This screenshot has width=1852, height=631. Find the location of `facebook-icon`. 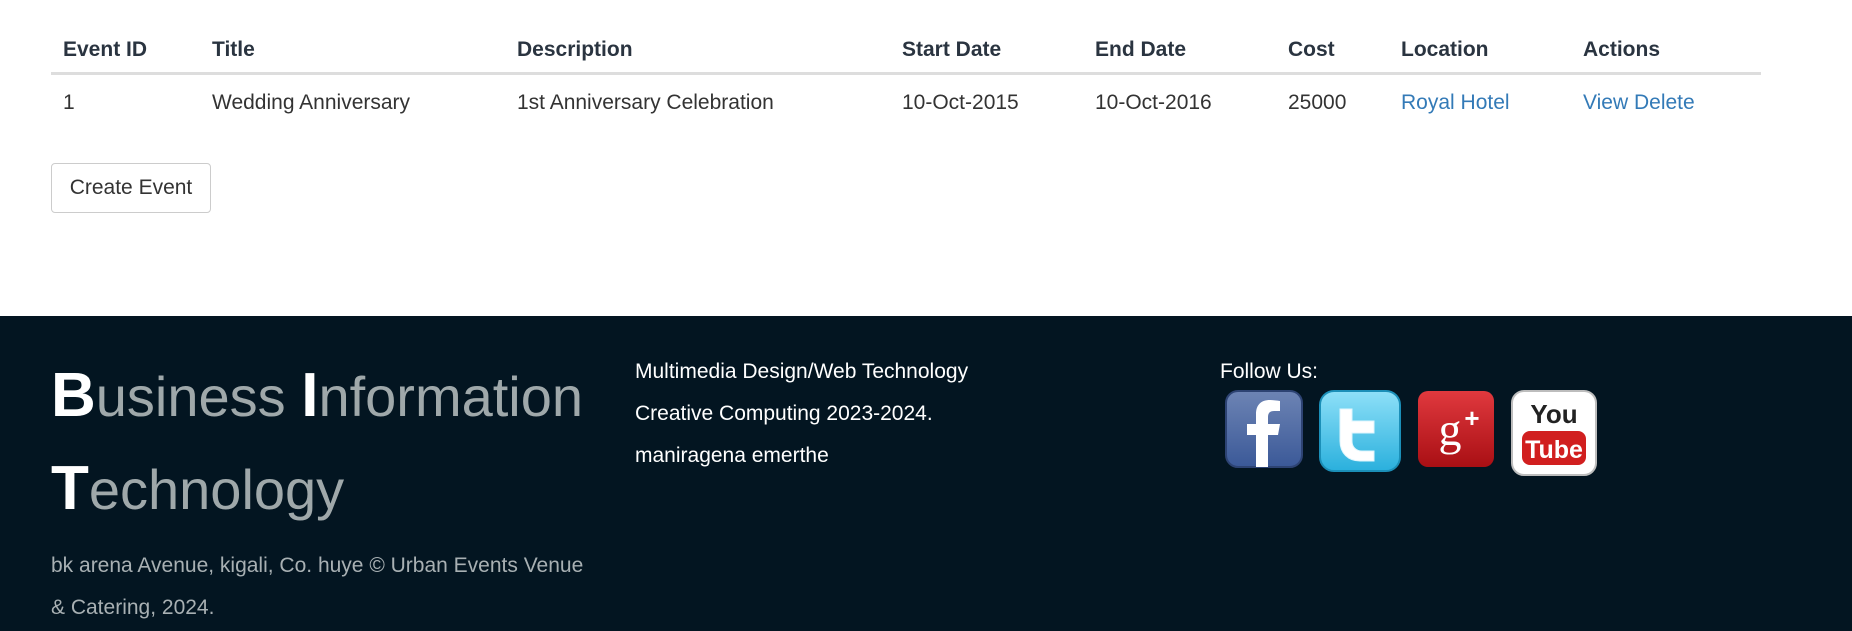

facebook-icon is located at coordinates (1264, 429).